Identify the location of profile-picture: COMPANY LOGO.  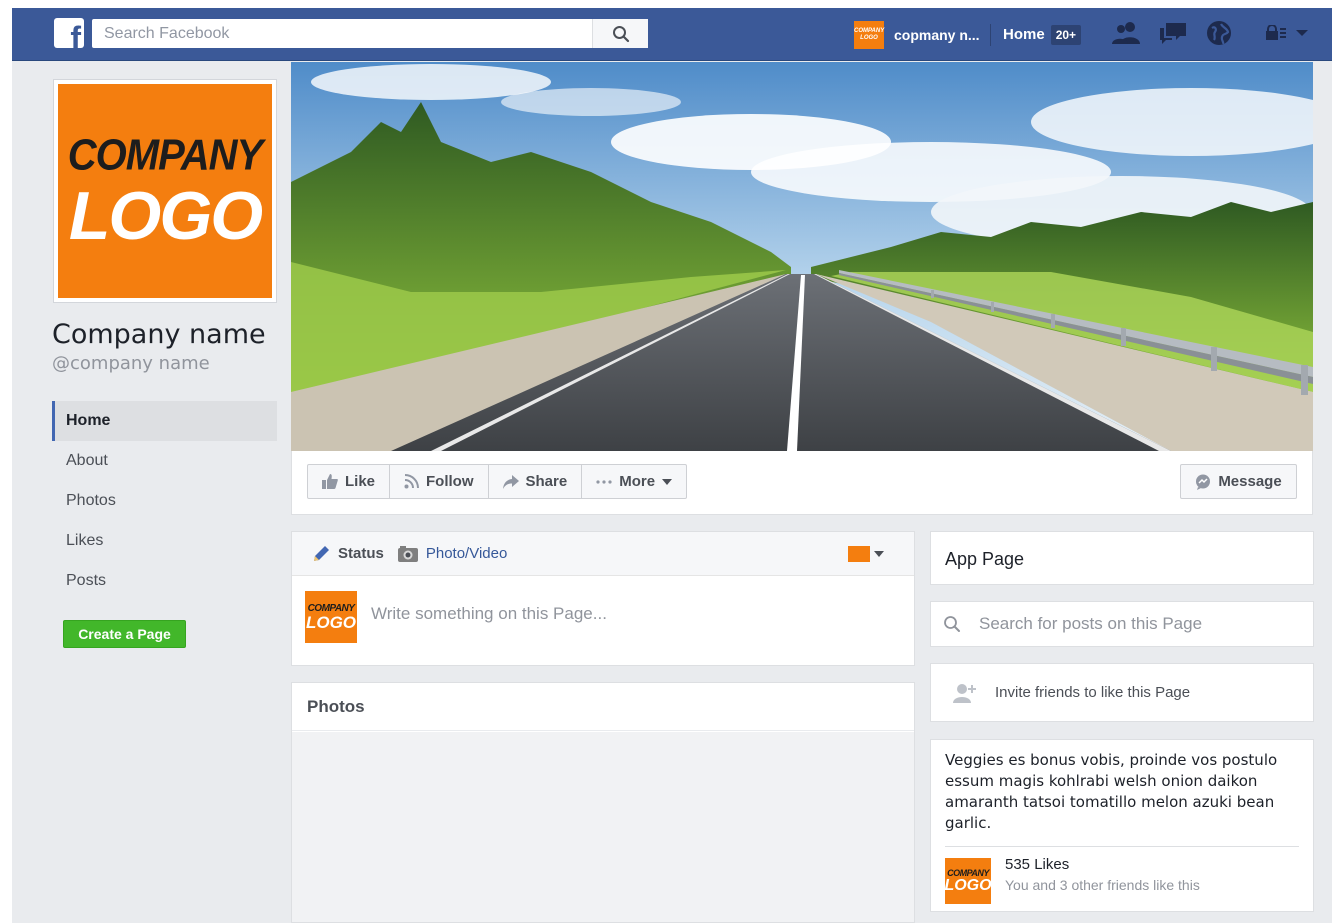
(165, 191).